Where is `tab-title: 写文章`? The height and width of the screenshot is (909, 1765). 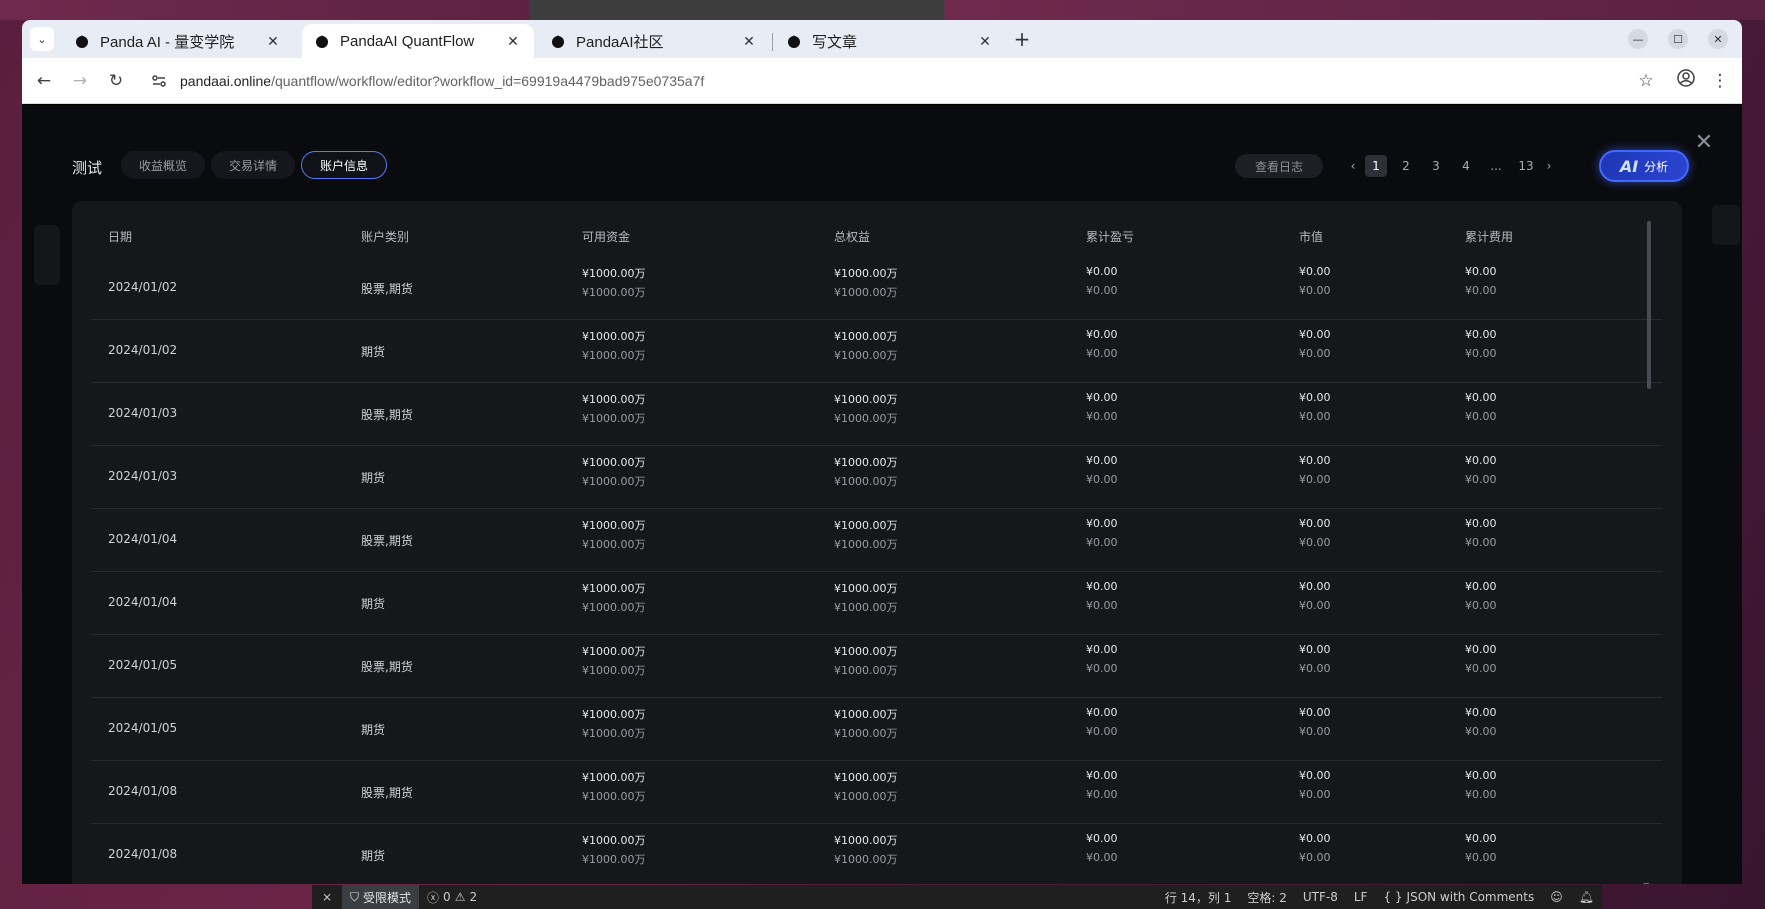
tab-title: 写文章 is located at coordinates (835, 42).